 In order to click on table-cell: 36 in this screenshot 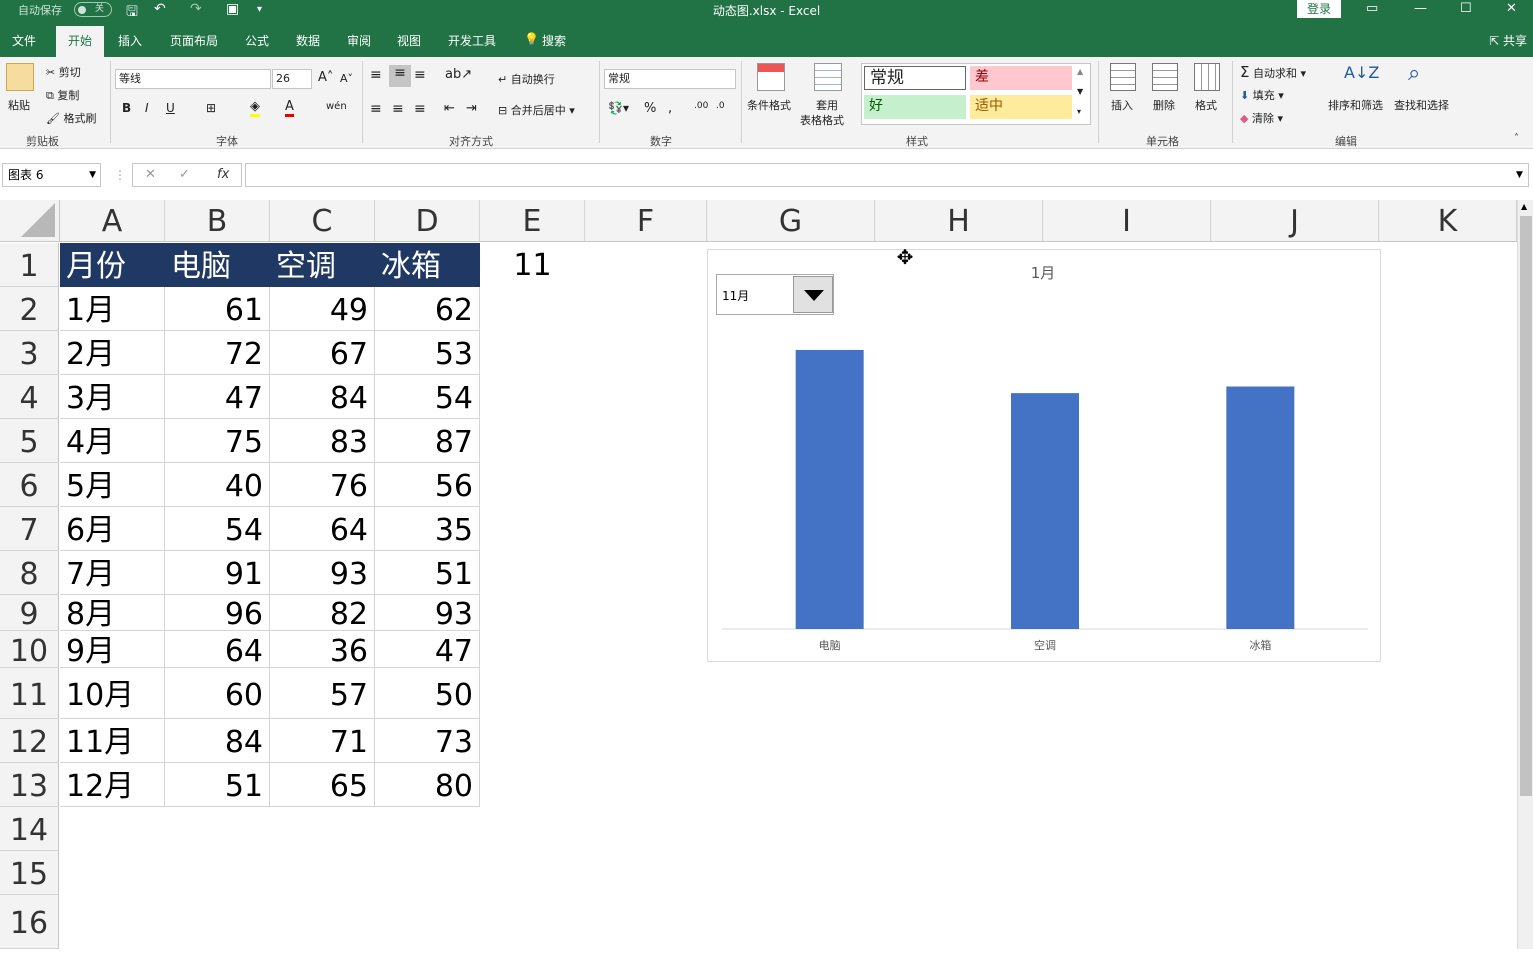, I will do `click(322, 649)`.